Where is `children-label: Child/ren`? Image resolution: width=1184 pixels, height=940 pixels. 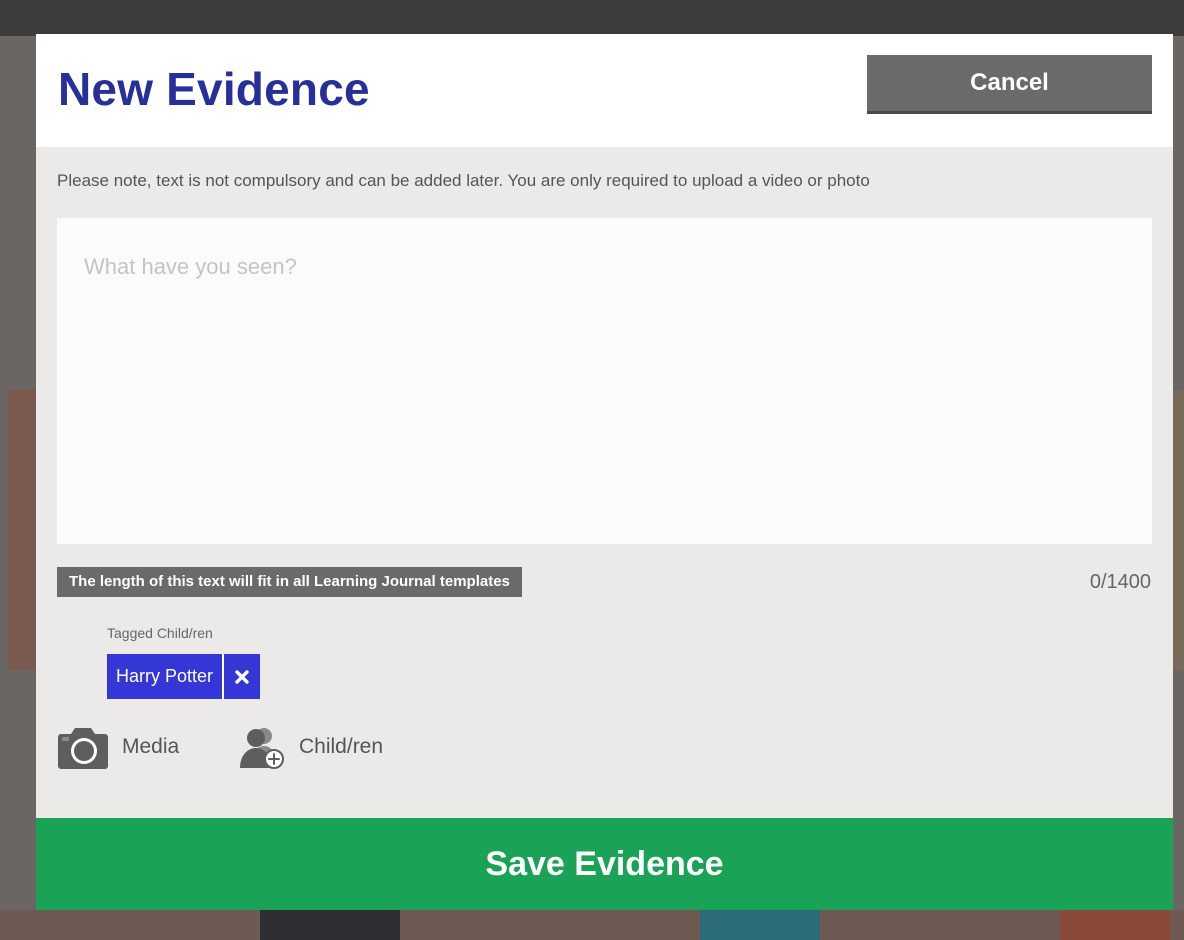 children-label: Child/ren is located at coordinates (341, 746).